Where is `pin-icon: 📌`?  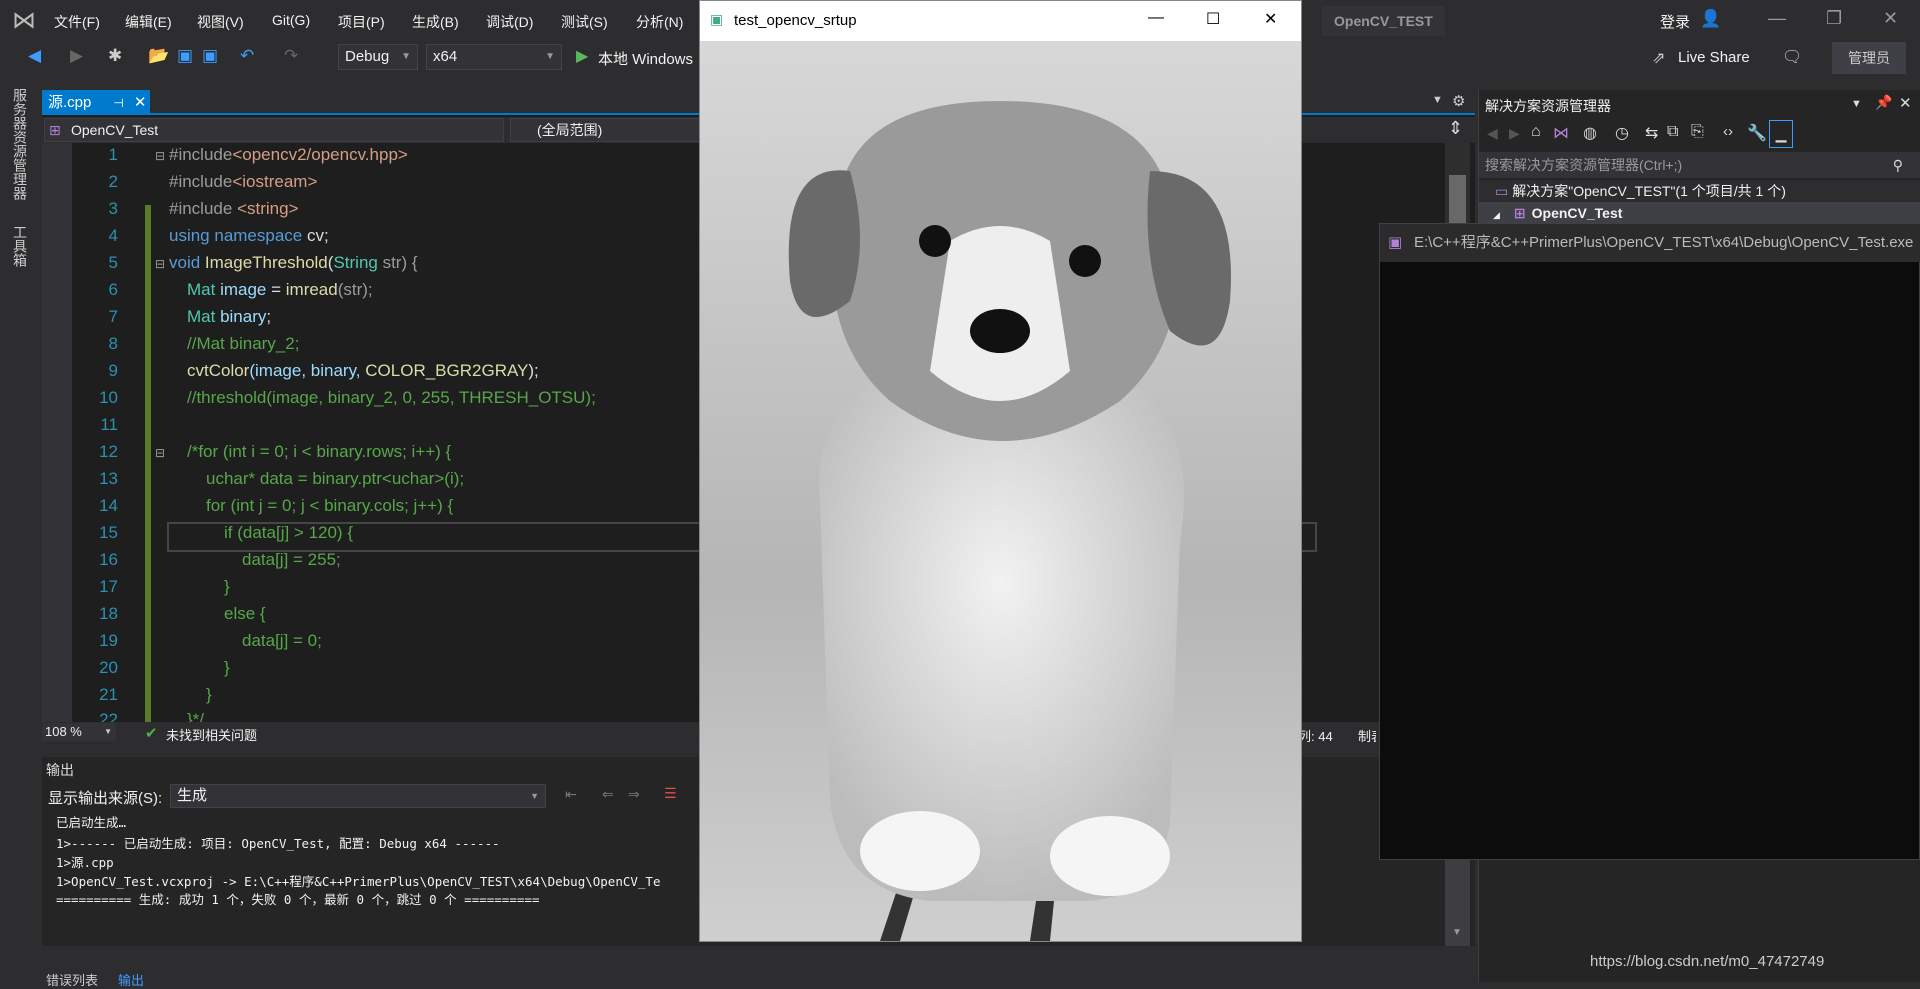
pin-icon: 📌 is located at coordinates (1883, 102).